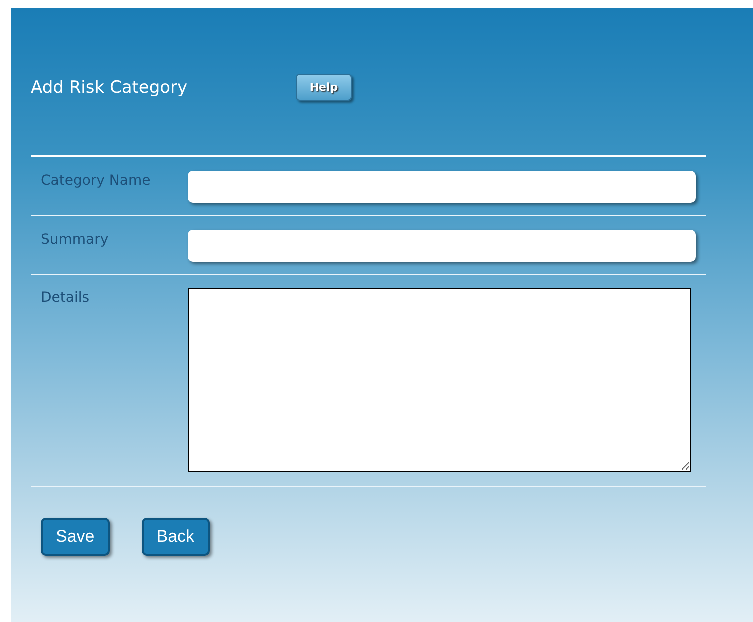  I want to click on field-label: Summary, so click(75, 239).